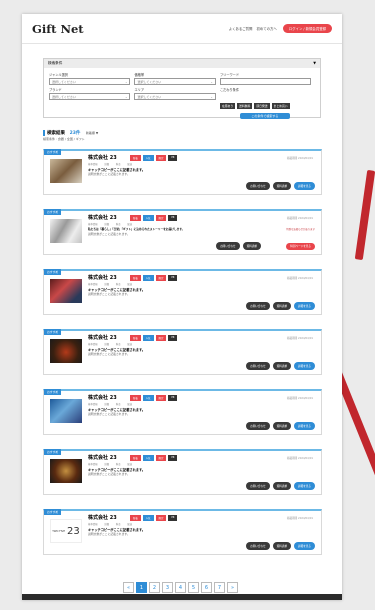  Describe the element at coordinates (90, 96) in the screenshot. I see `brand-select: 選択してください ⌄` at that location.